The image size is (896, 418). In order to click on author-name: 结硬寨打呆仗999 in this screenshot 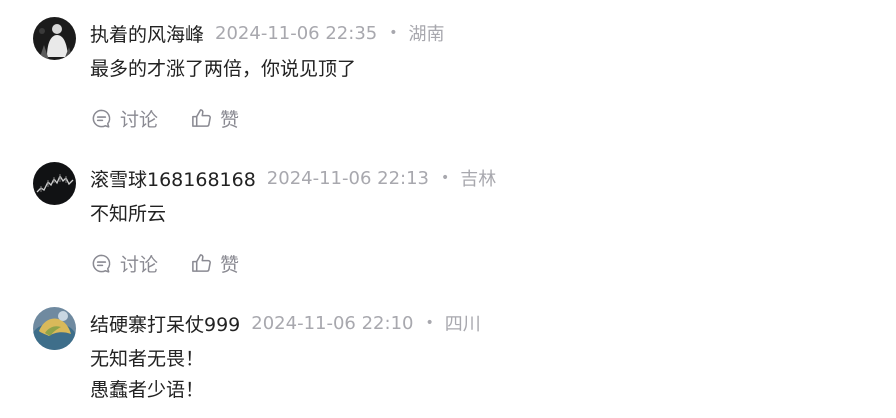, I will do `click(165, 323)`.